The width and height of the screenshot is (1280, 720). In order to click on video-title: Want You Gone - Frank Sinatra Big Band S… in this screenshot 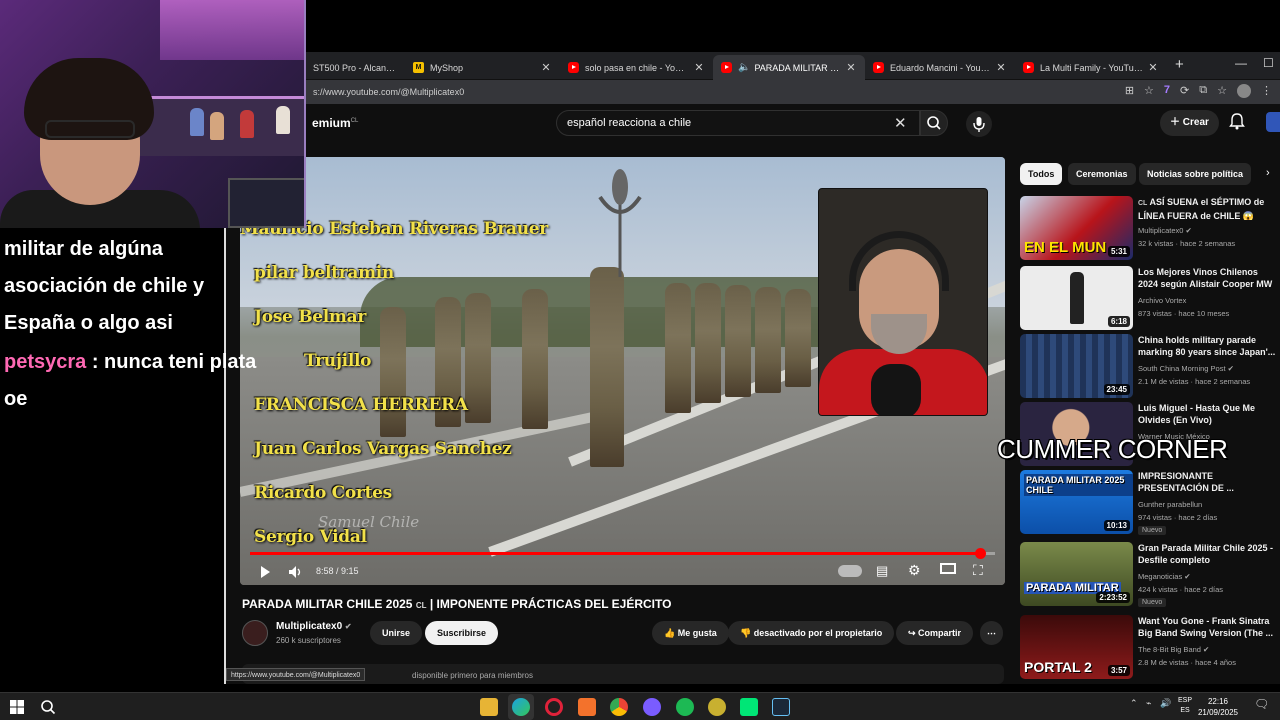, I will do `click(1208, 627)`.